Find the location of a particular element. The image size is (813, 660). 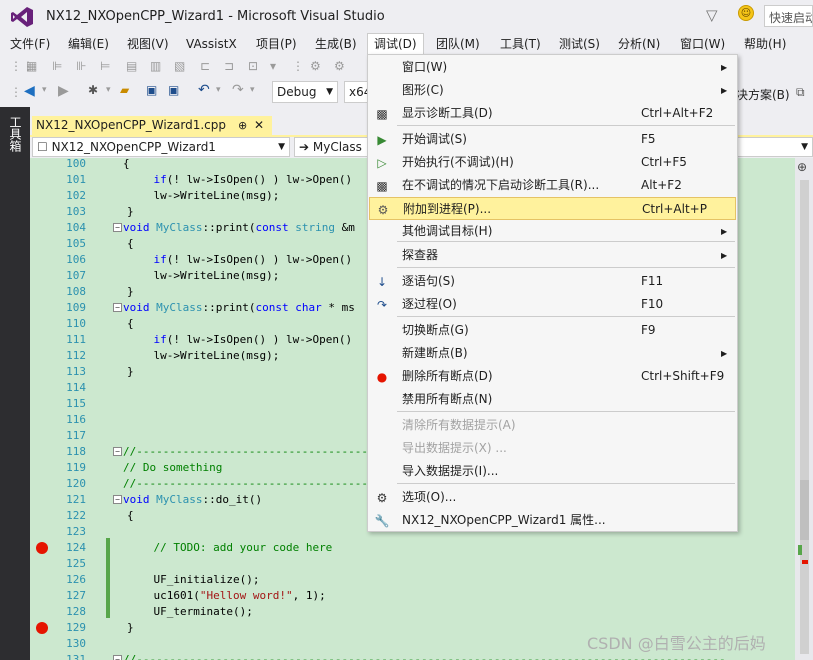

code-line: 127 uc1601("Hellow word!", 1); is located at coordinates (412, 596).